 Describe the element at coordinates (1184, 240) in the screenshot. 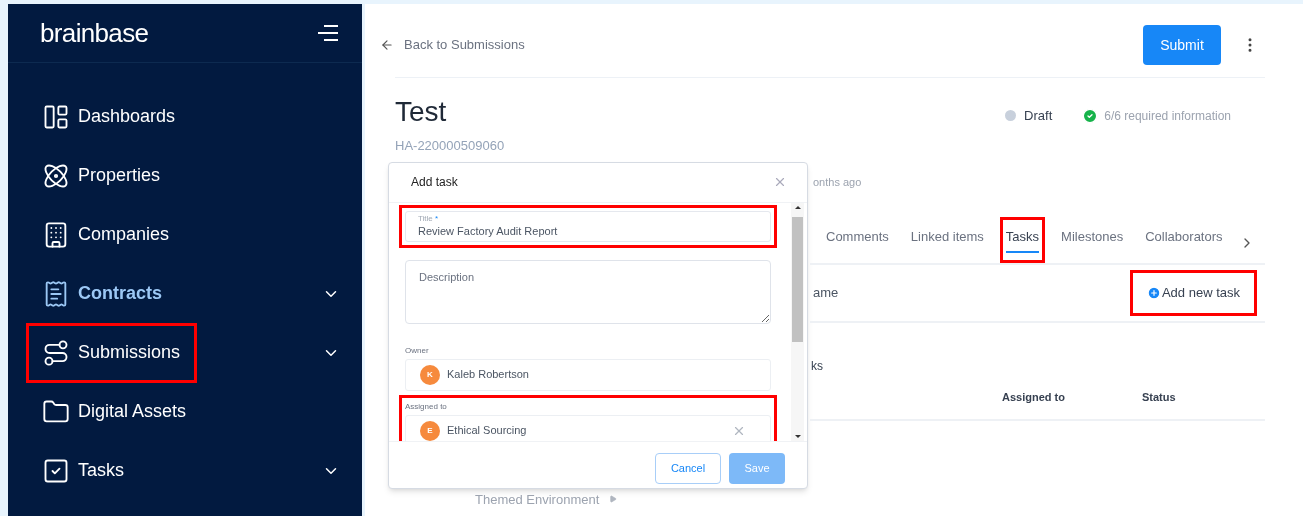

I see `tab: Collaborators` at that location.